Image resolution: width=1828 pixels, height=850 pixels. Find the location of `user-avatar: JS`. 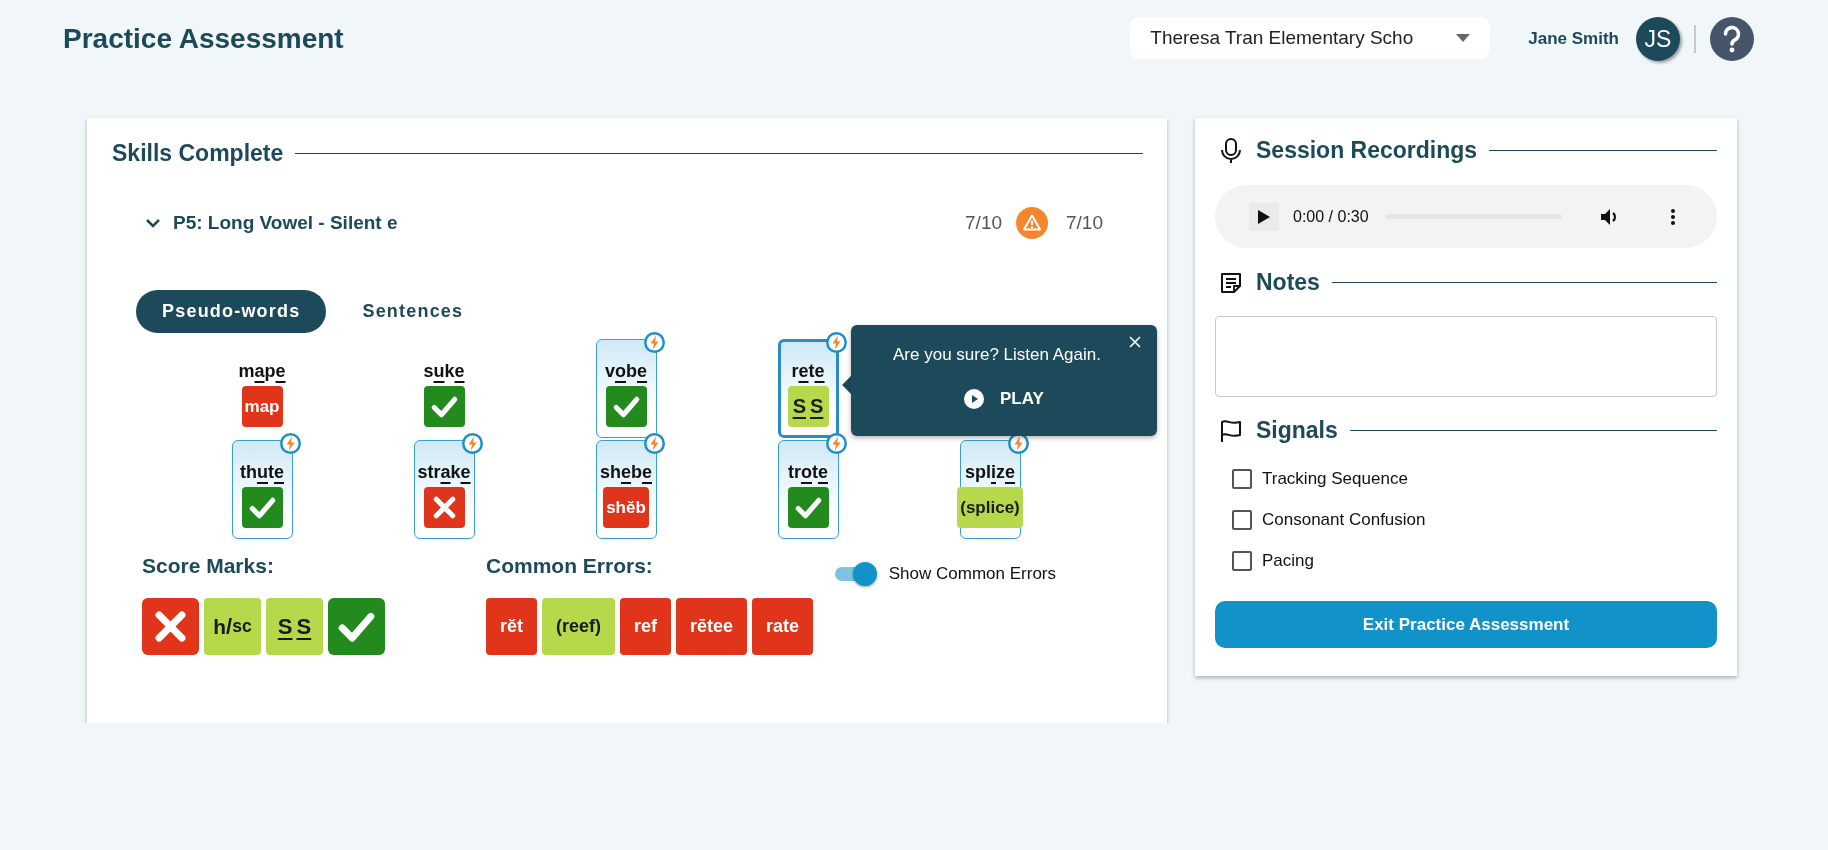

user-avatar: JS is located at coordinates (1658, 39).